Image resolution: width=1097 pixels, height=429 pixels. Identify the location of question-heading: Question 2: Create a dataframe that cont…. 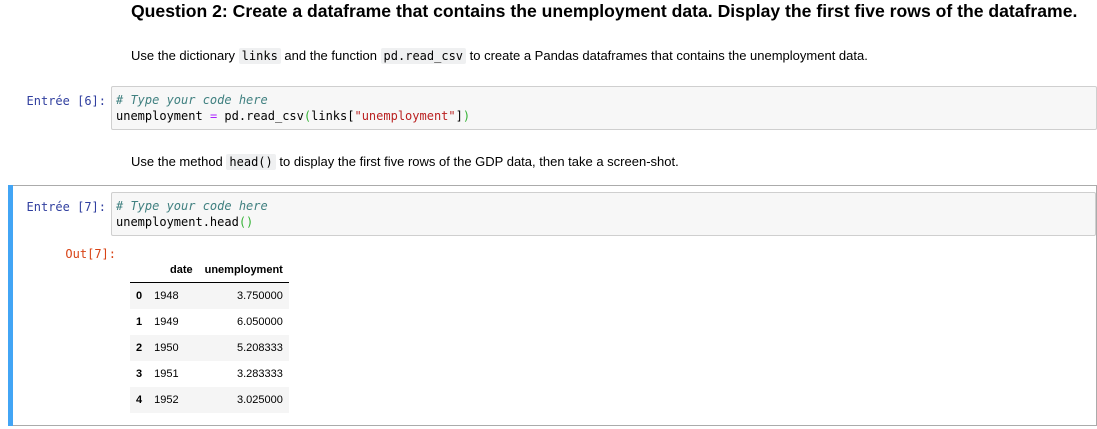
(604, 11).